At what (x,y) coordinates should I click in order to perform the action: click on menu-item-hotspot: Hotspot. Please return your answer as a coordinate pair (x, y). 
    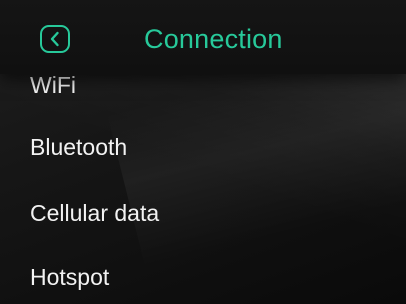
    Looking at the image, I should click on (69, 277).